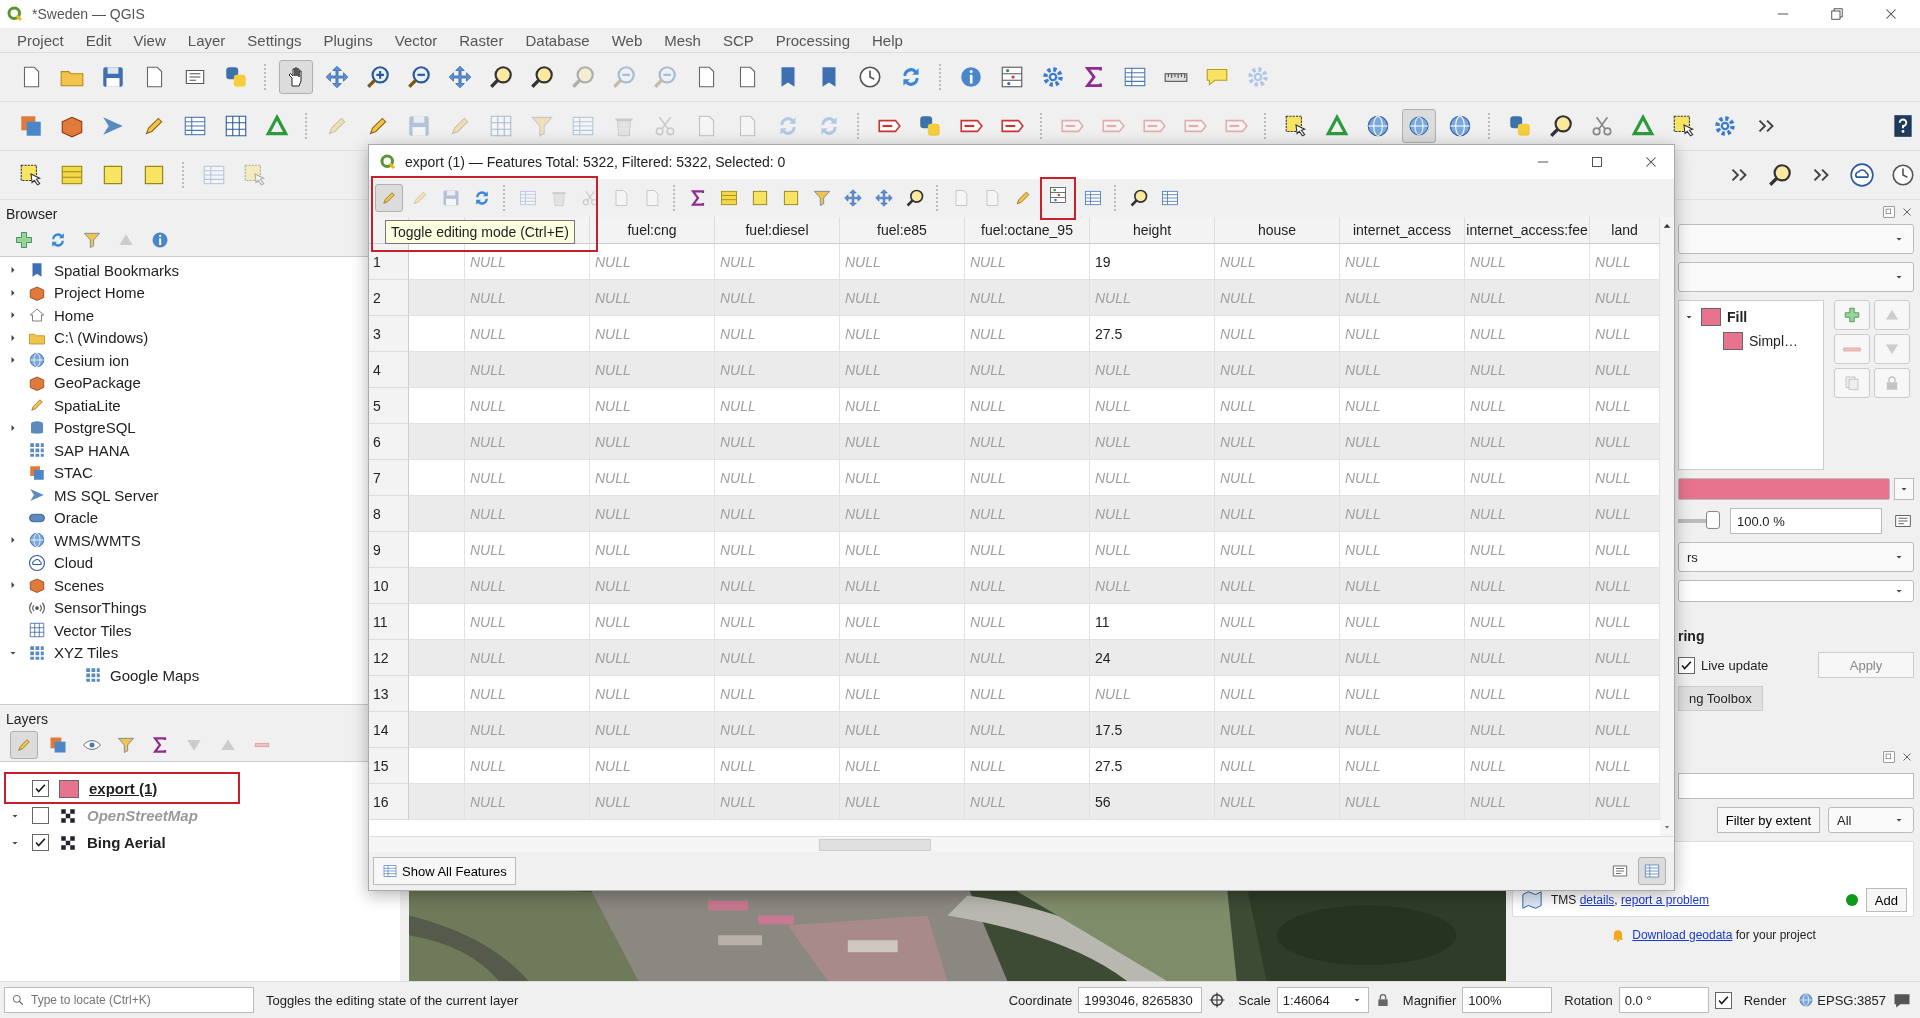  Describe the element at coordinates (1152, 730) in the screenshot. I see `table-cell: 17.5` at that location.